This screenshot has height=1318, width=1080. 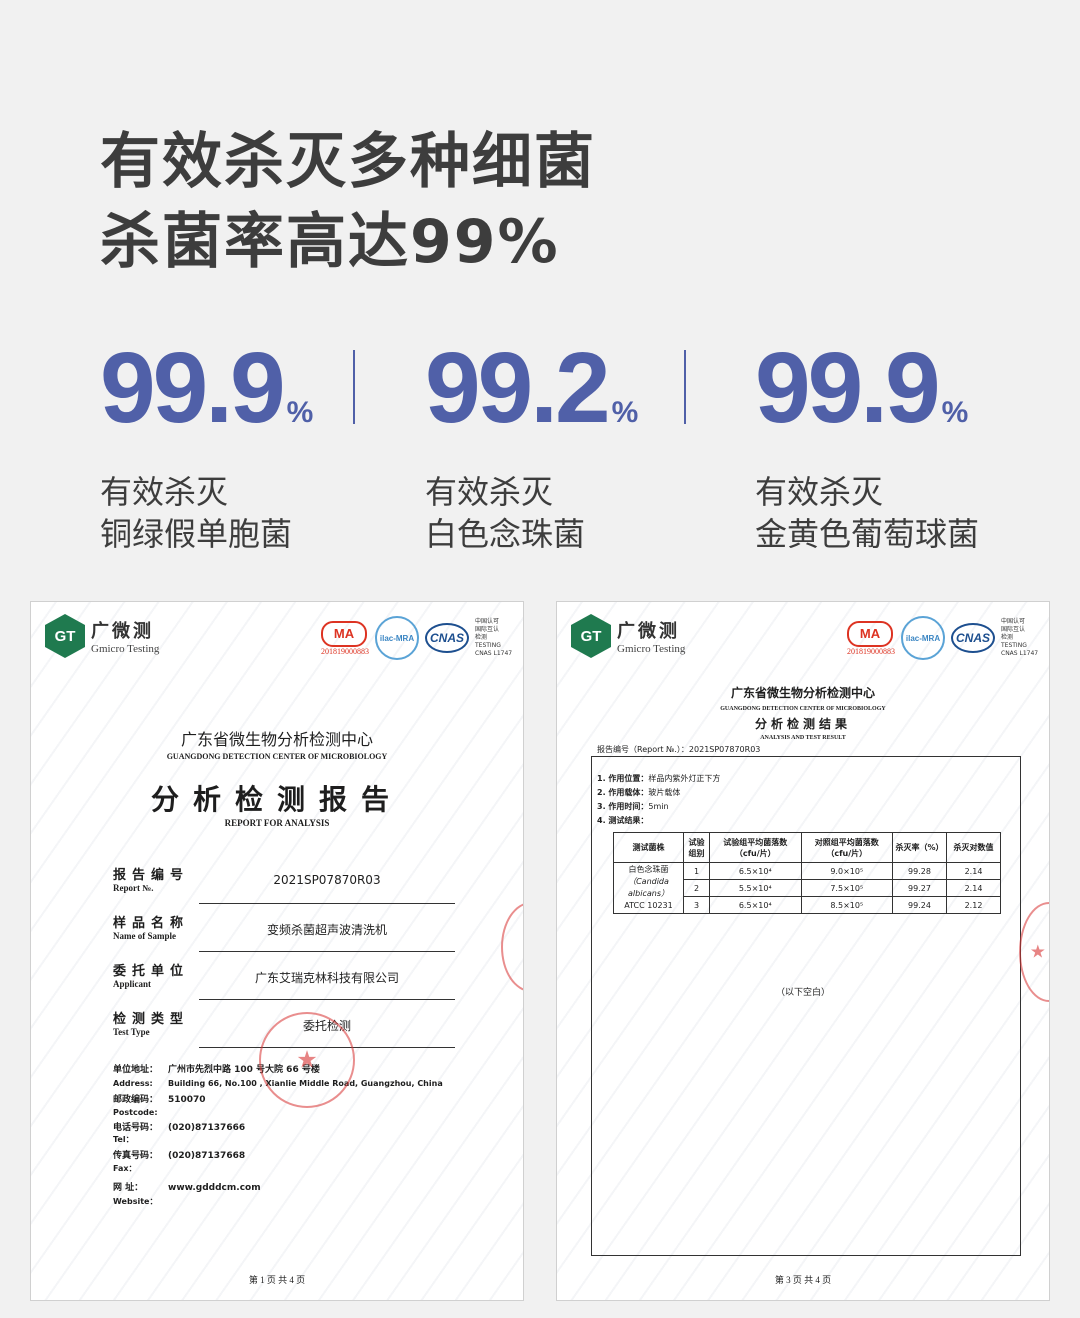 What do you see at coordinates (973, 847) in the screenshot?
I see `col-header: 杀灭对数值` at bounding box center [973, 847].